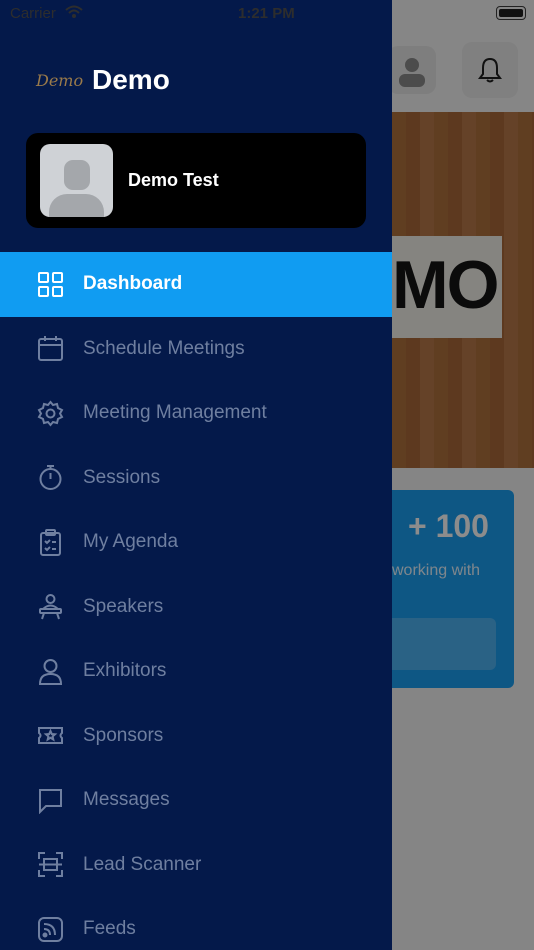 This screenshot has height=950, width=534. What do you see at coordinates (122, 477) in the screenshot?
I see `menu-label: Sessions` at bounding box center [122, 477].